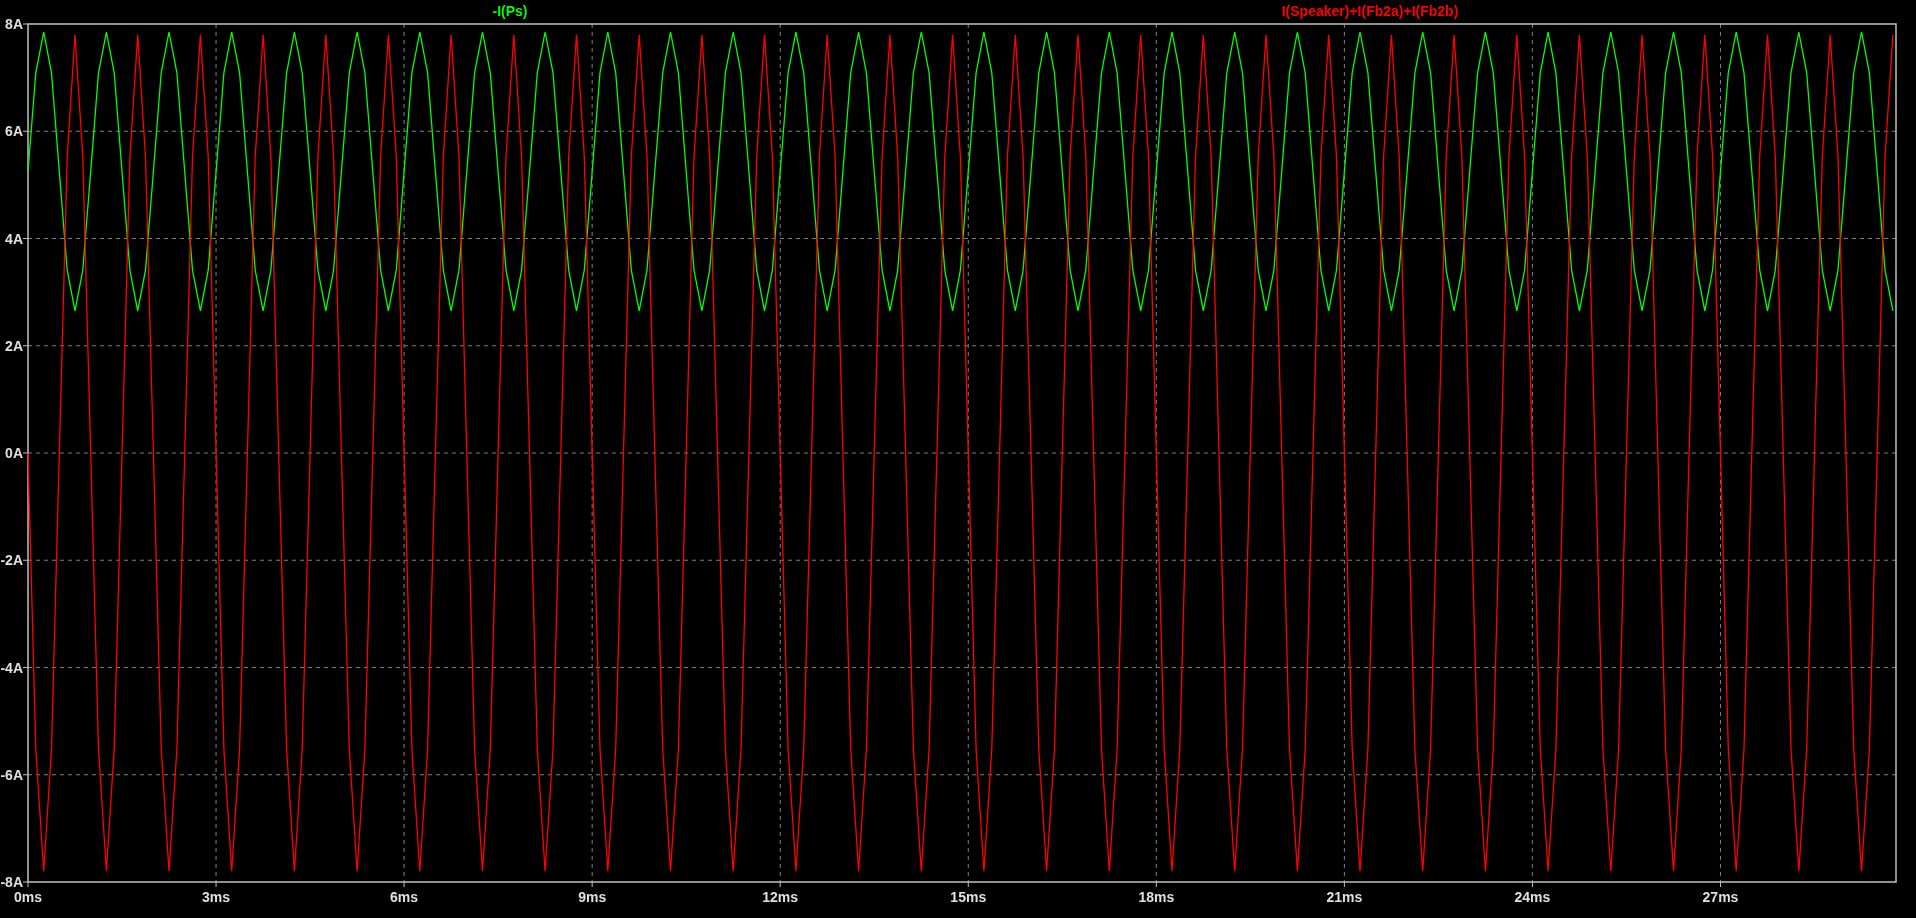 This screenshot has height=918, width=1916. What do you see at coordinates (1720, 897) in the screenshot?
I see `x-tick-label: 27ms` at bounding box center [1720, 897].